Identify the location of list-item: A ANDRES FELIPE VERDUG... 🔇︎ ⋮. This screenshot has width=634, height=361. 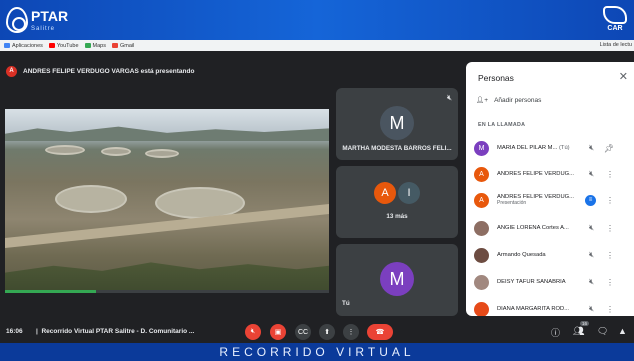
(553, 174).